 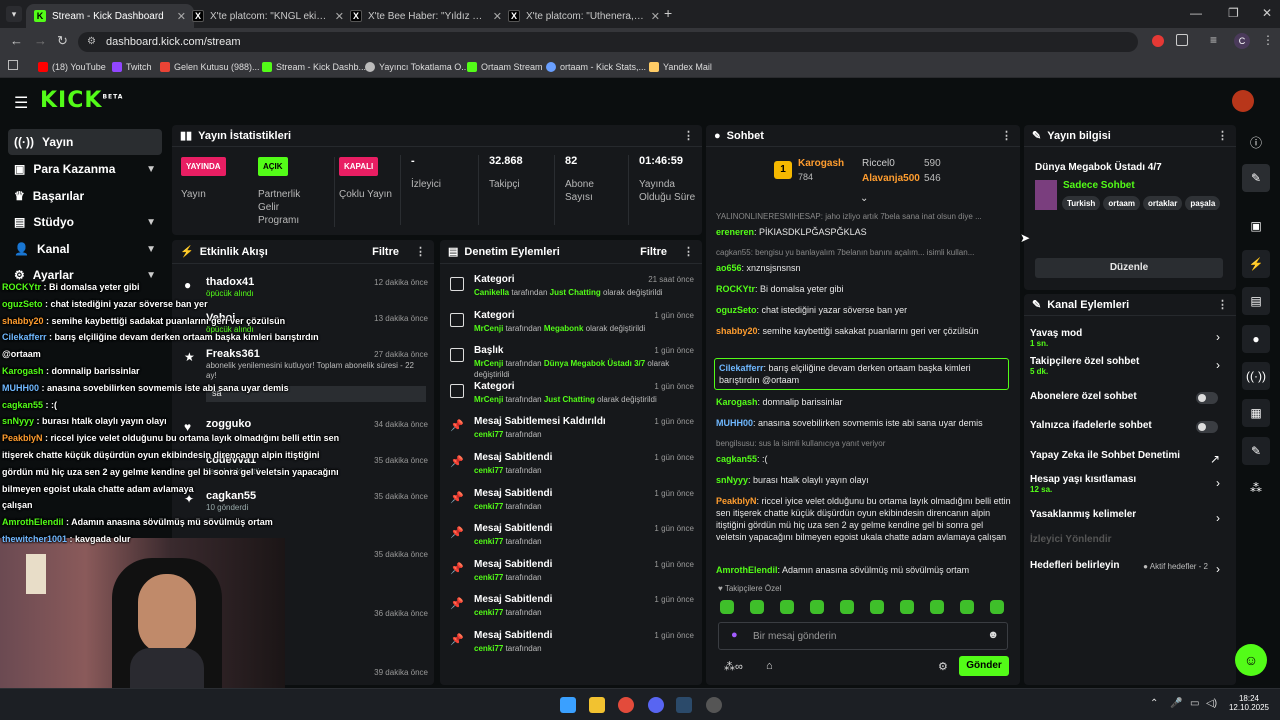 What do you see at coordinates (943, 666) in the screenshot?
I see `chat-settings-icon: ⚙` at bounding box center [943, 666].